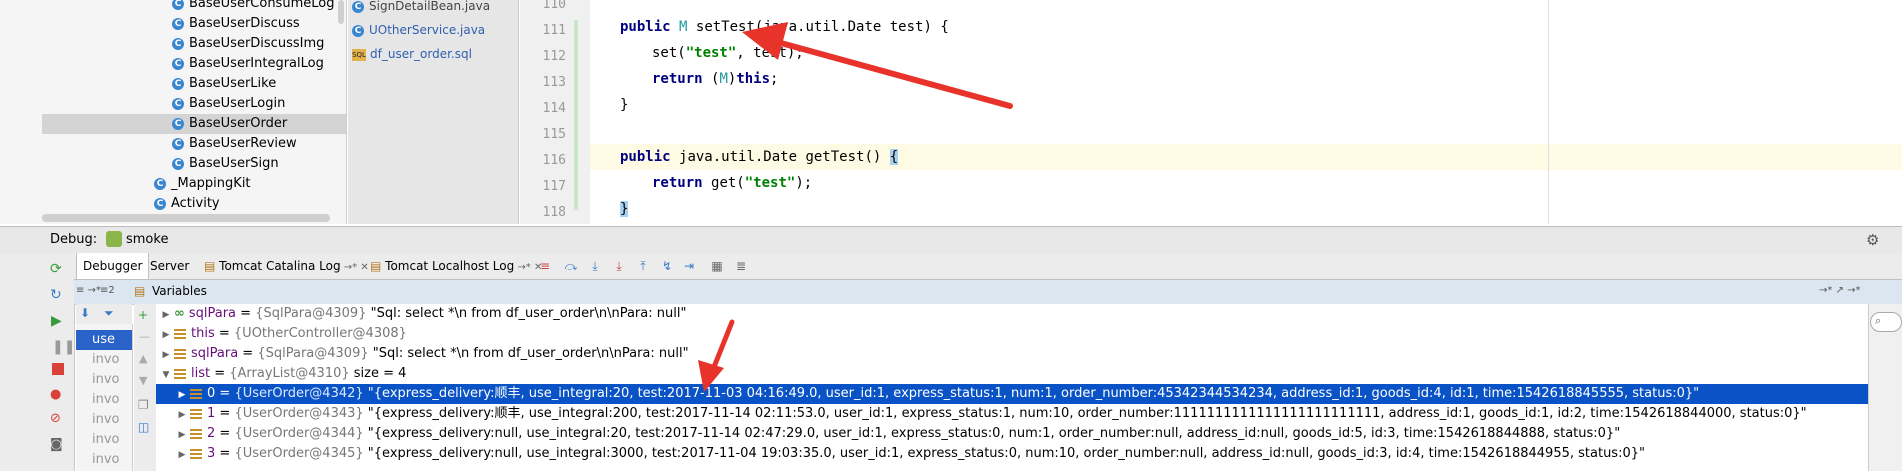 Image resolution: width=1902 pixels, height=471 pixels. Describe the element at coordinates (583, 112) in the screenshot. I see `fold-gutter` at that location.